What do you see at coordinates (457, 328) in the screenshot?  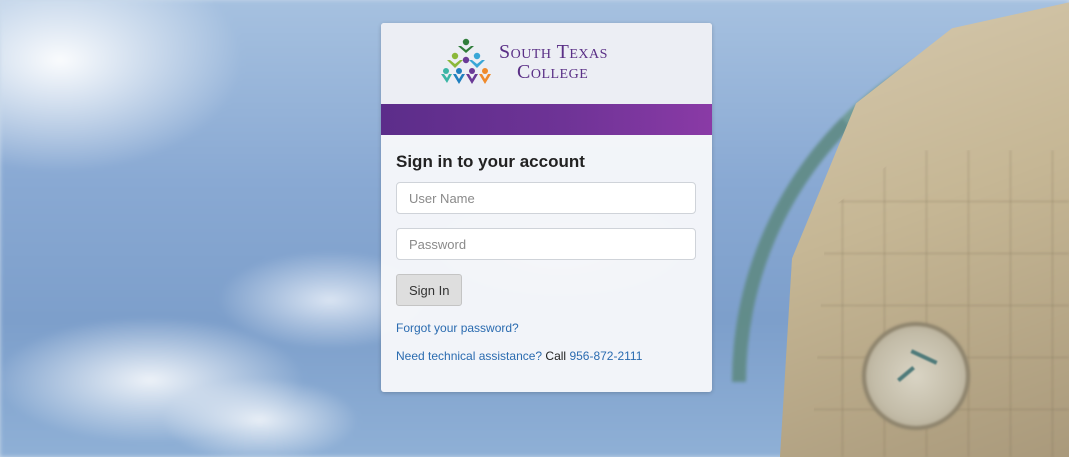 I see `forgot-password-link: Forgot your password?` at bounding box center [457, 328].